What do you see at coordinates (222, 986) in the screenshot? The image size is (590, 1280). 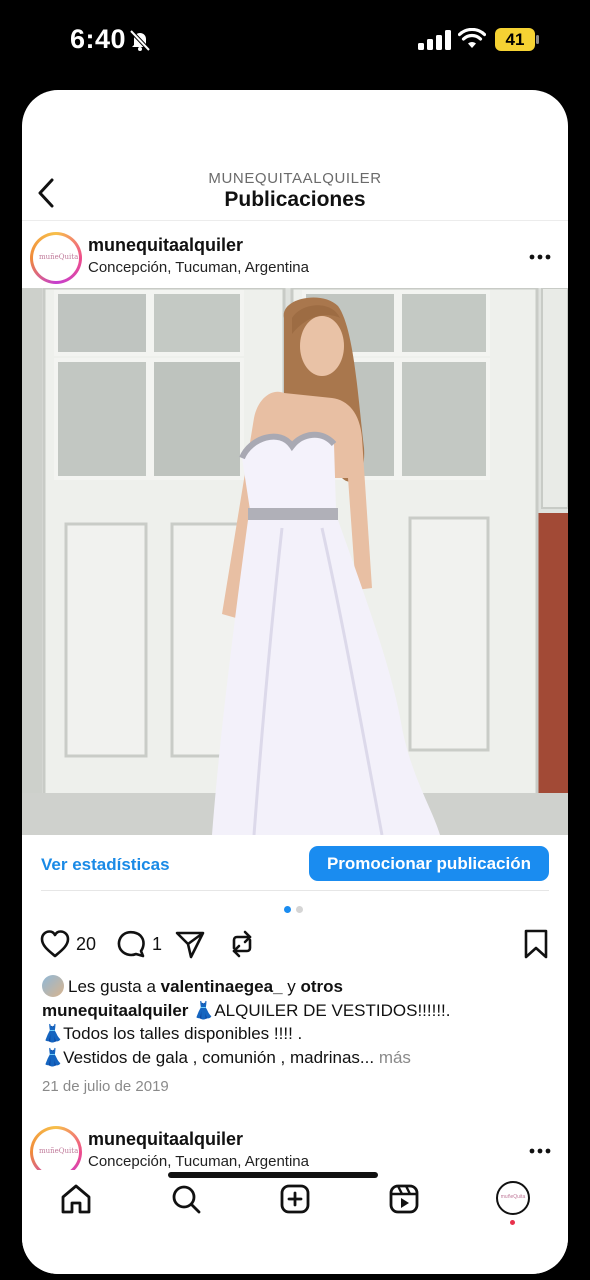 I see `liked-by-user: valentinaegea_` at bounding box center [222, 986].